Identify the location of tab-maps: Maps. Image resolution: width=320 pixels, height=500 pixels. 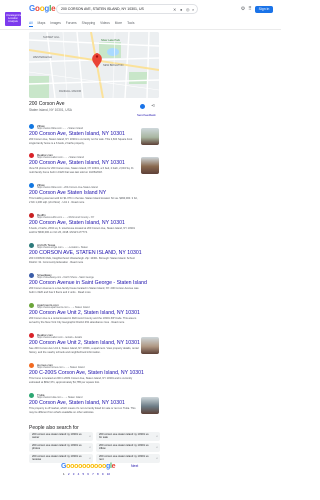
(42, 24).